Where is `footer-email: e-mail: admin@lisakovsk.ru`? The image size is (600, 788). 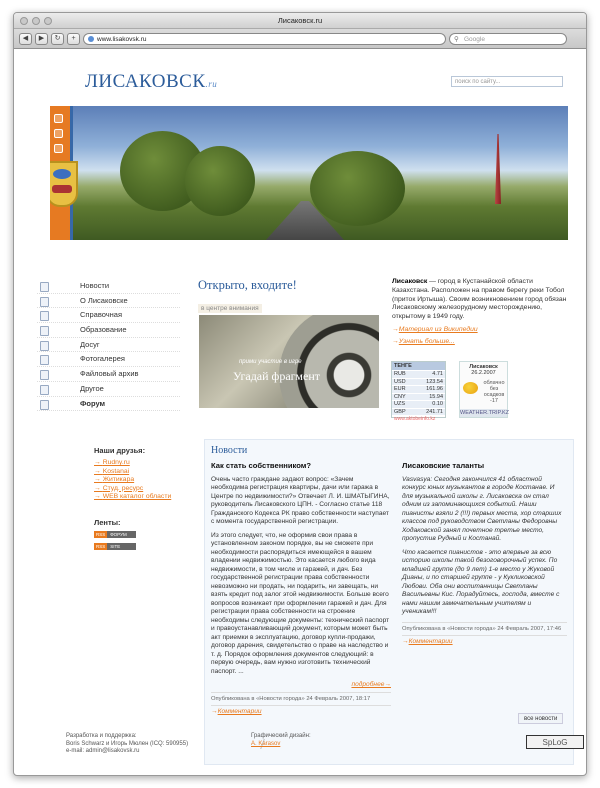
footer-email: e-mail: admin@lisakovsk.ru is located at coordinates (127, 752).